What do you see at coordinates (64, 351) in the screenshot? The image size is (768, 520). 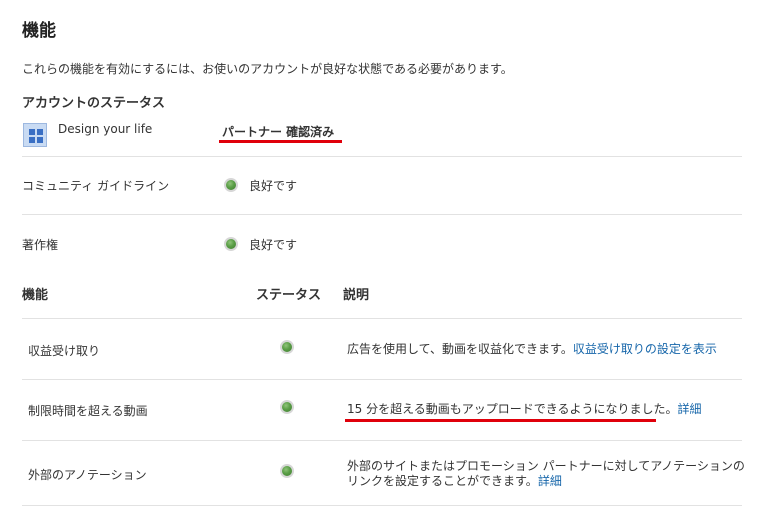 I see `feature-name: 収益受け取り` at bounding box center [64, 351].